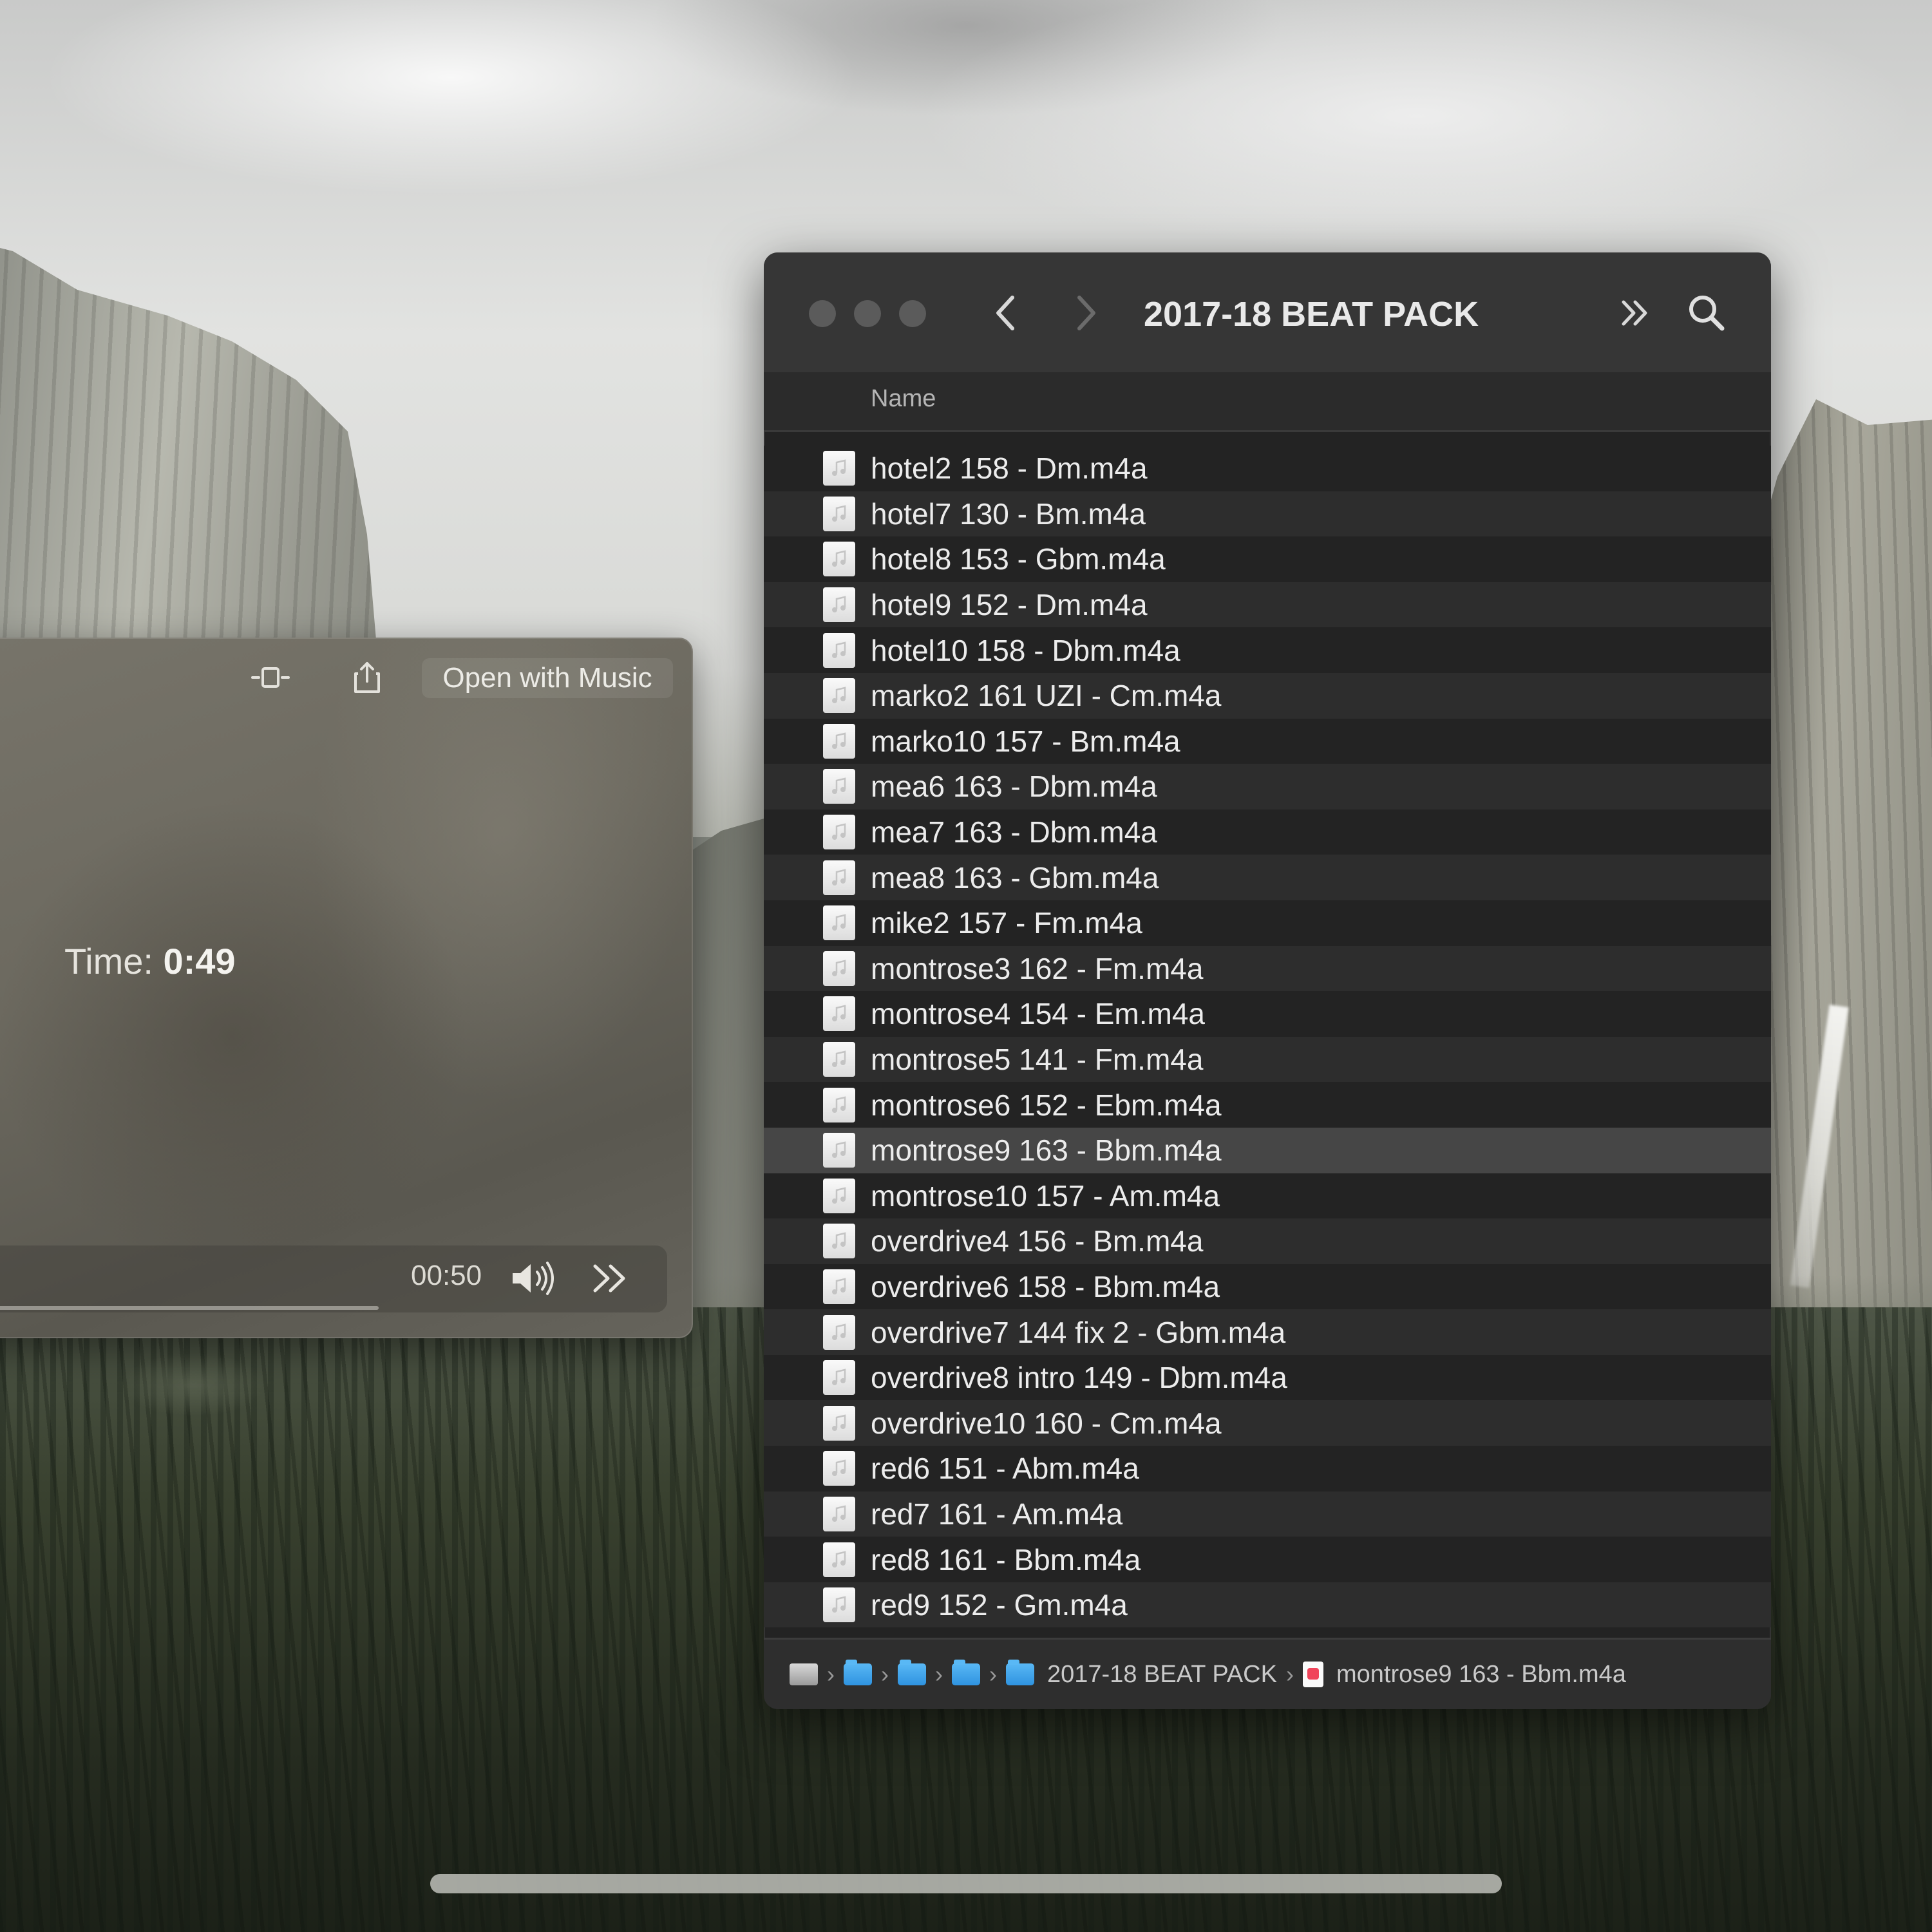 The image size is (1932, 1932). I want to click on file-name: mea8 163 - Gbm.m4a, so click(1015, 878).